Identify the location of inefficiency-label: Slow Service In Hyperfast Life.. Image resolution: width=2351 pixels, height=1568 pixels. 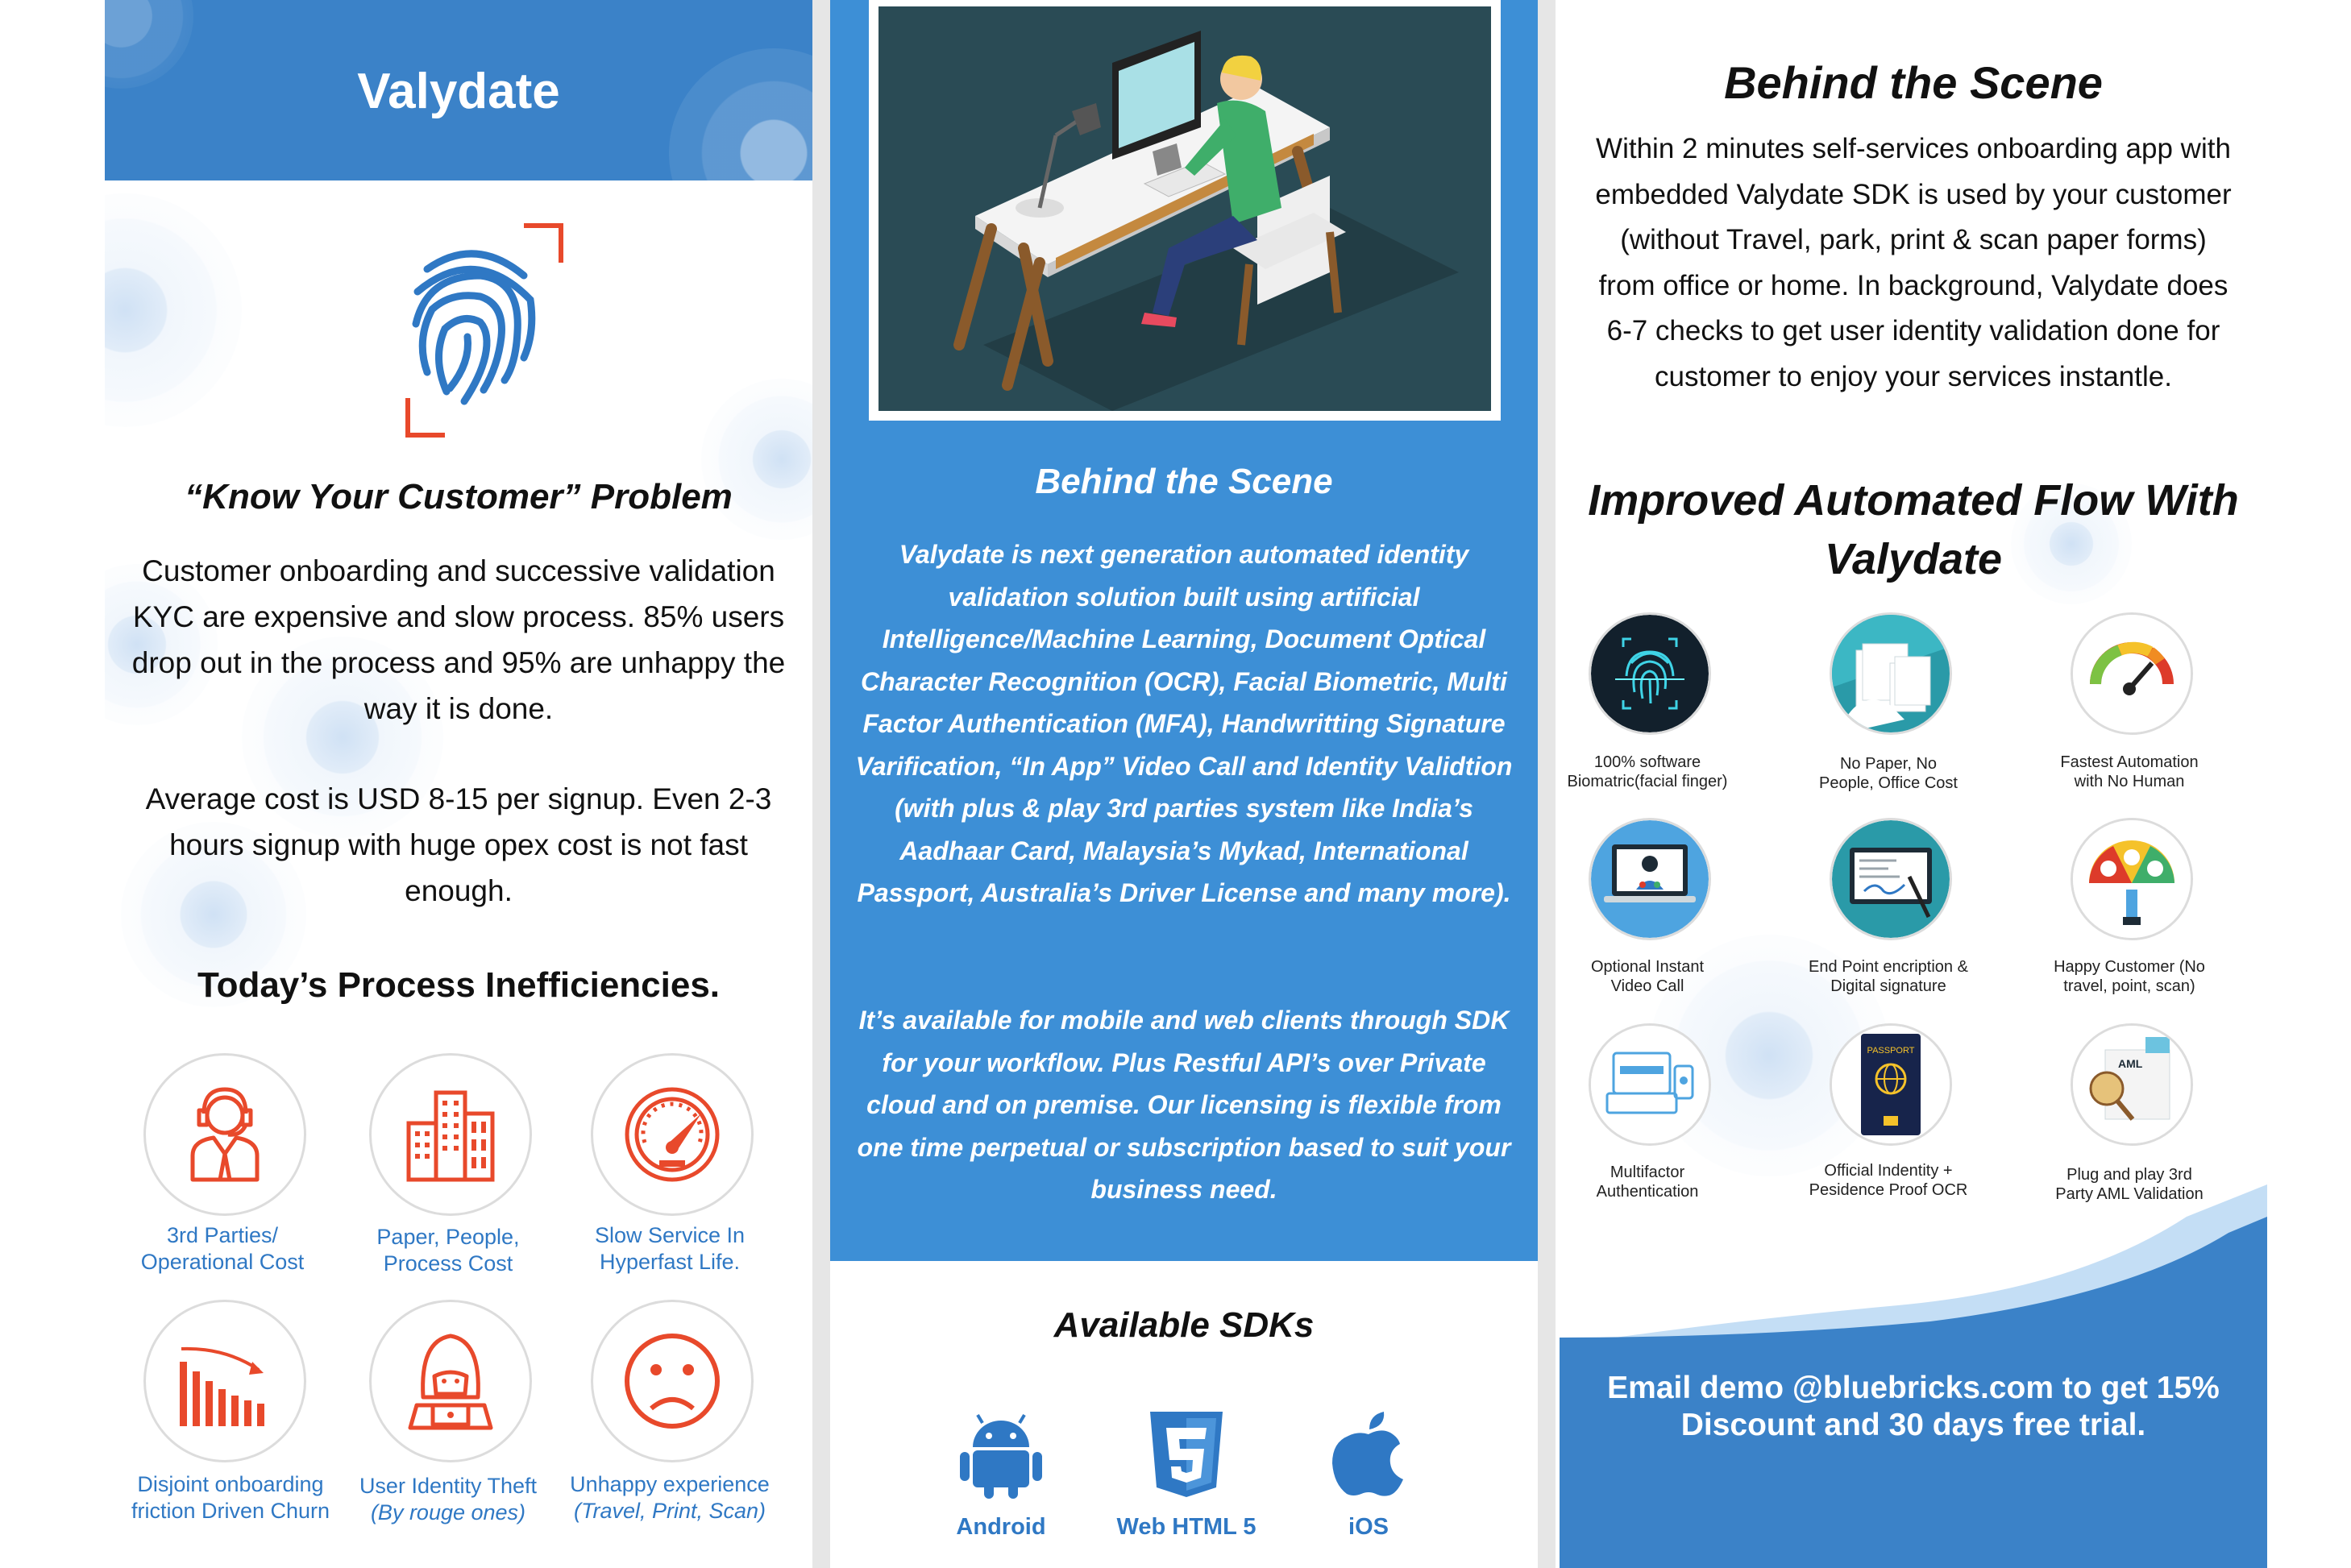
(670, 1248).